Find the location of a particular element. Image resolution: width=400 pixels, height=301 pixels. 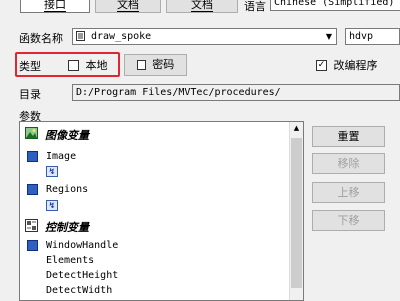

type-label: 类型 is located at coordinates (30, 66).